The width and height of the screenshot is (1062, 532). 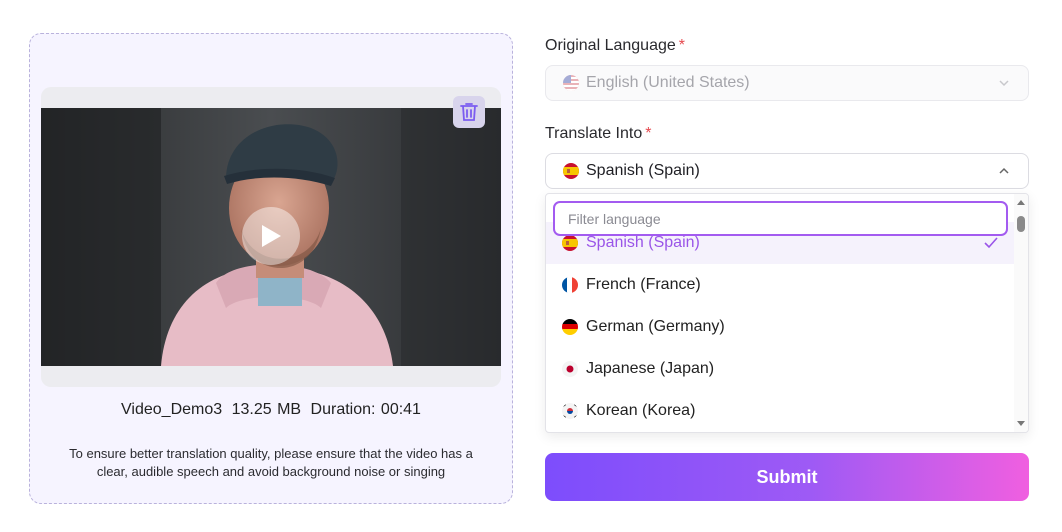 I want to click on original-language-label: Original Language *, so click(x=615, y=46).